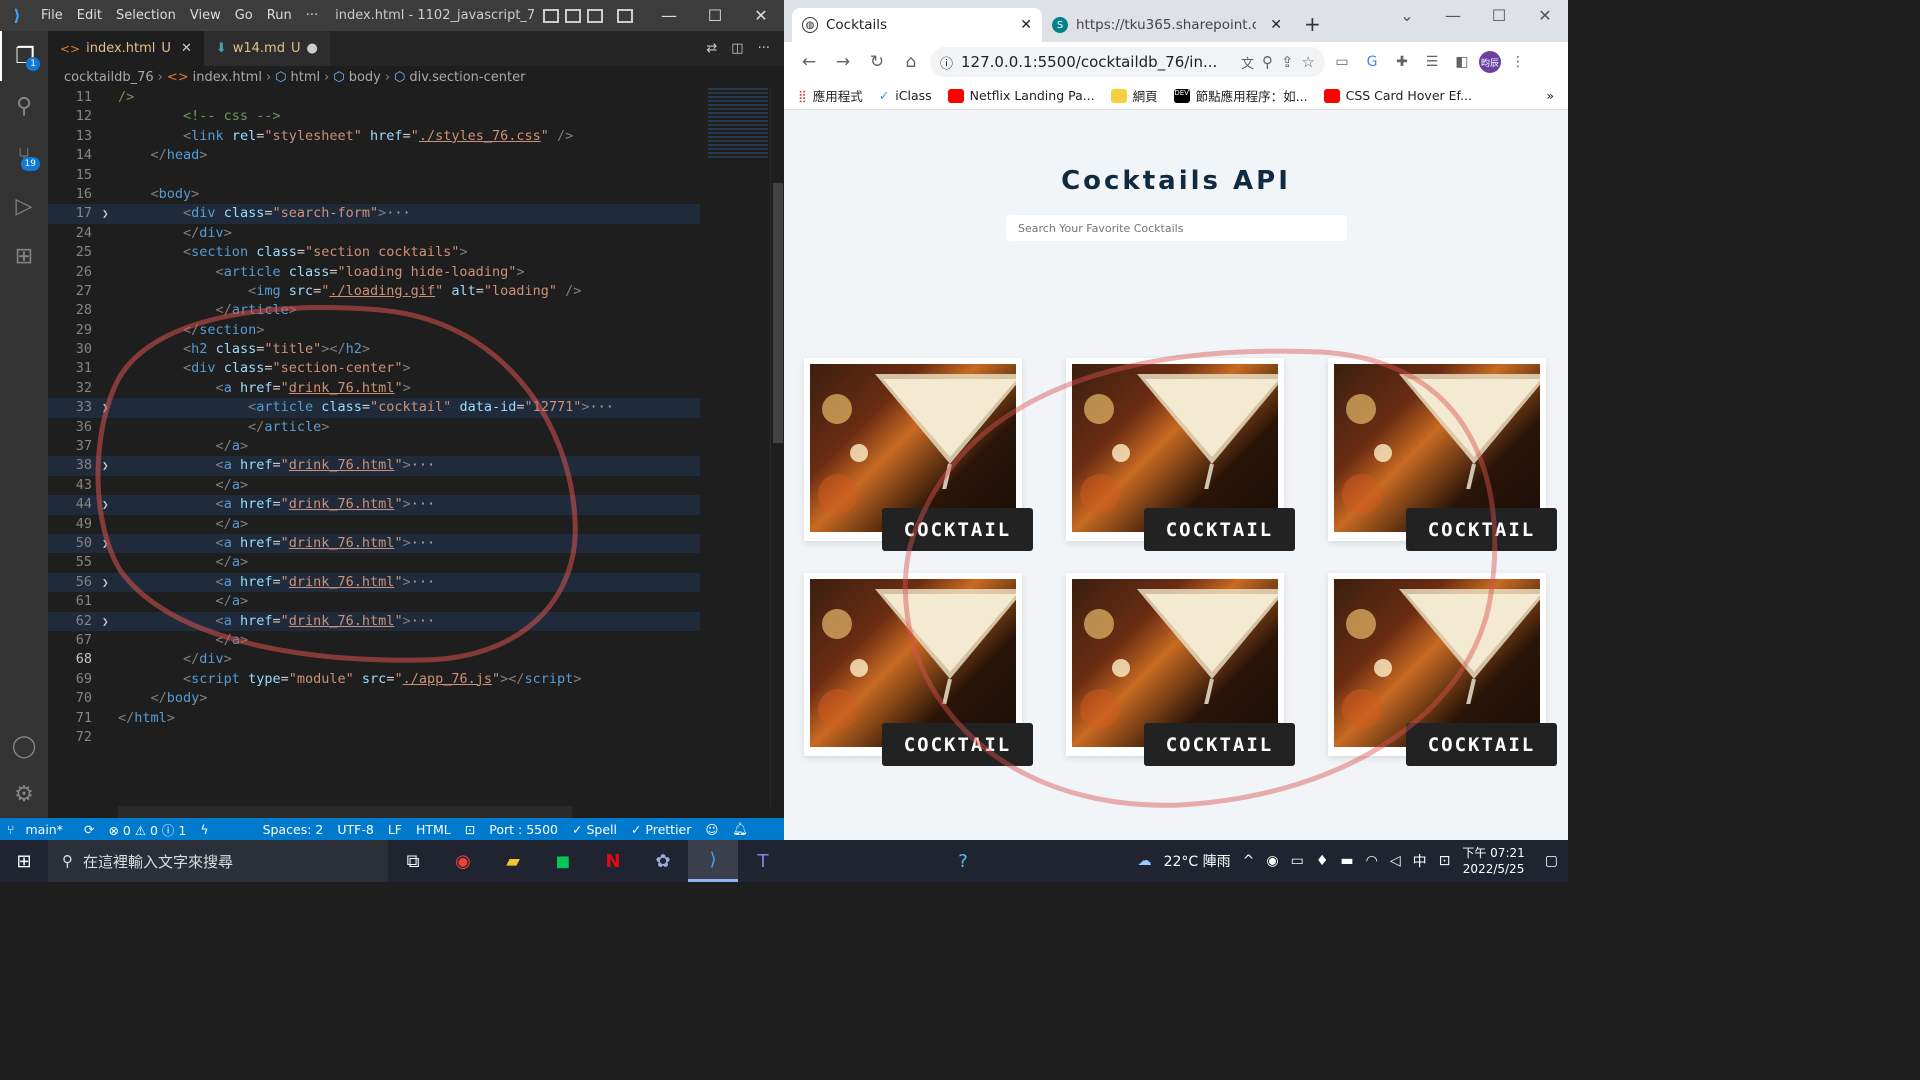 Image resolution: width=1920 pixels, height=1080 pixels. Describe the element at coordinates (737, 48) in the screenshot. I see `split-editor-icon: ◫` at that location.